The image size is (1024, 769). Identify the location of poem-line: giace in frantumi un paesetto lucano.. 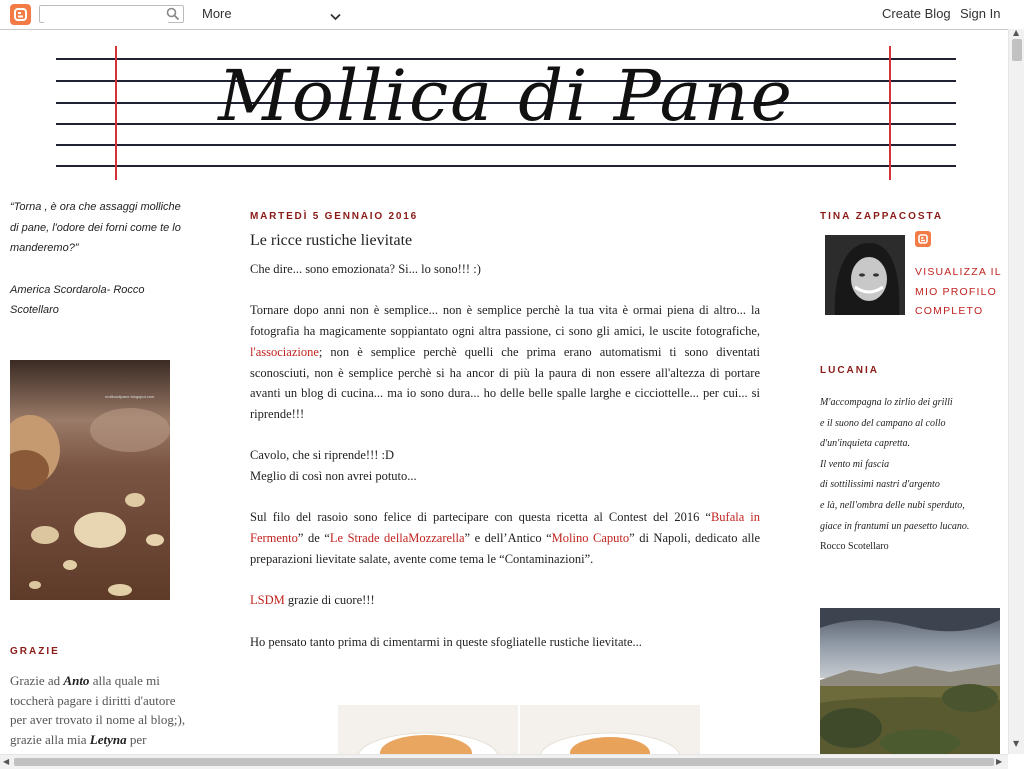
(895, 526).